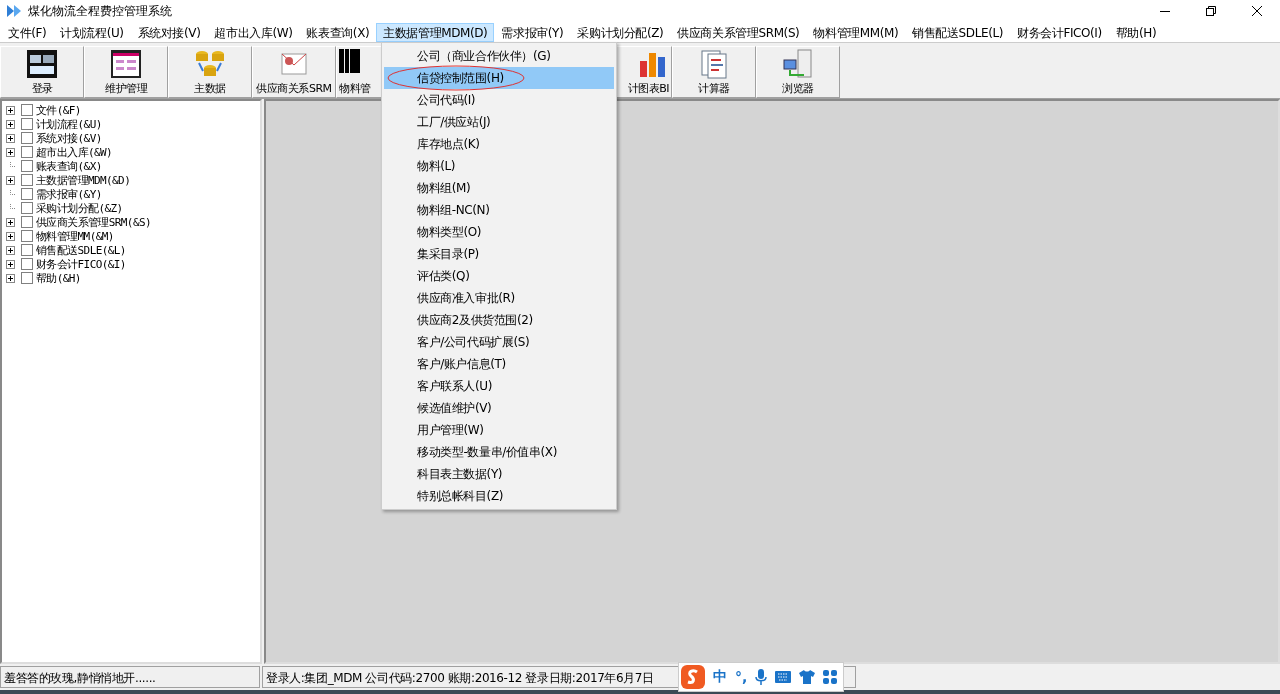  Describe the element at coordinates (499, 496) in the screenshot. I see `dropdown-item: 特别总帐科目(Z)` at that location.